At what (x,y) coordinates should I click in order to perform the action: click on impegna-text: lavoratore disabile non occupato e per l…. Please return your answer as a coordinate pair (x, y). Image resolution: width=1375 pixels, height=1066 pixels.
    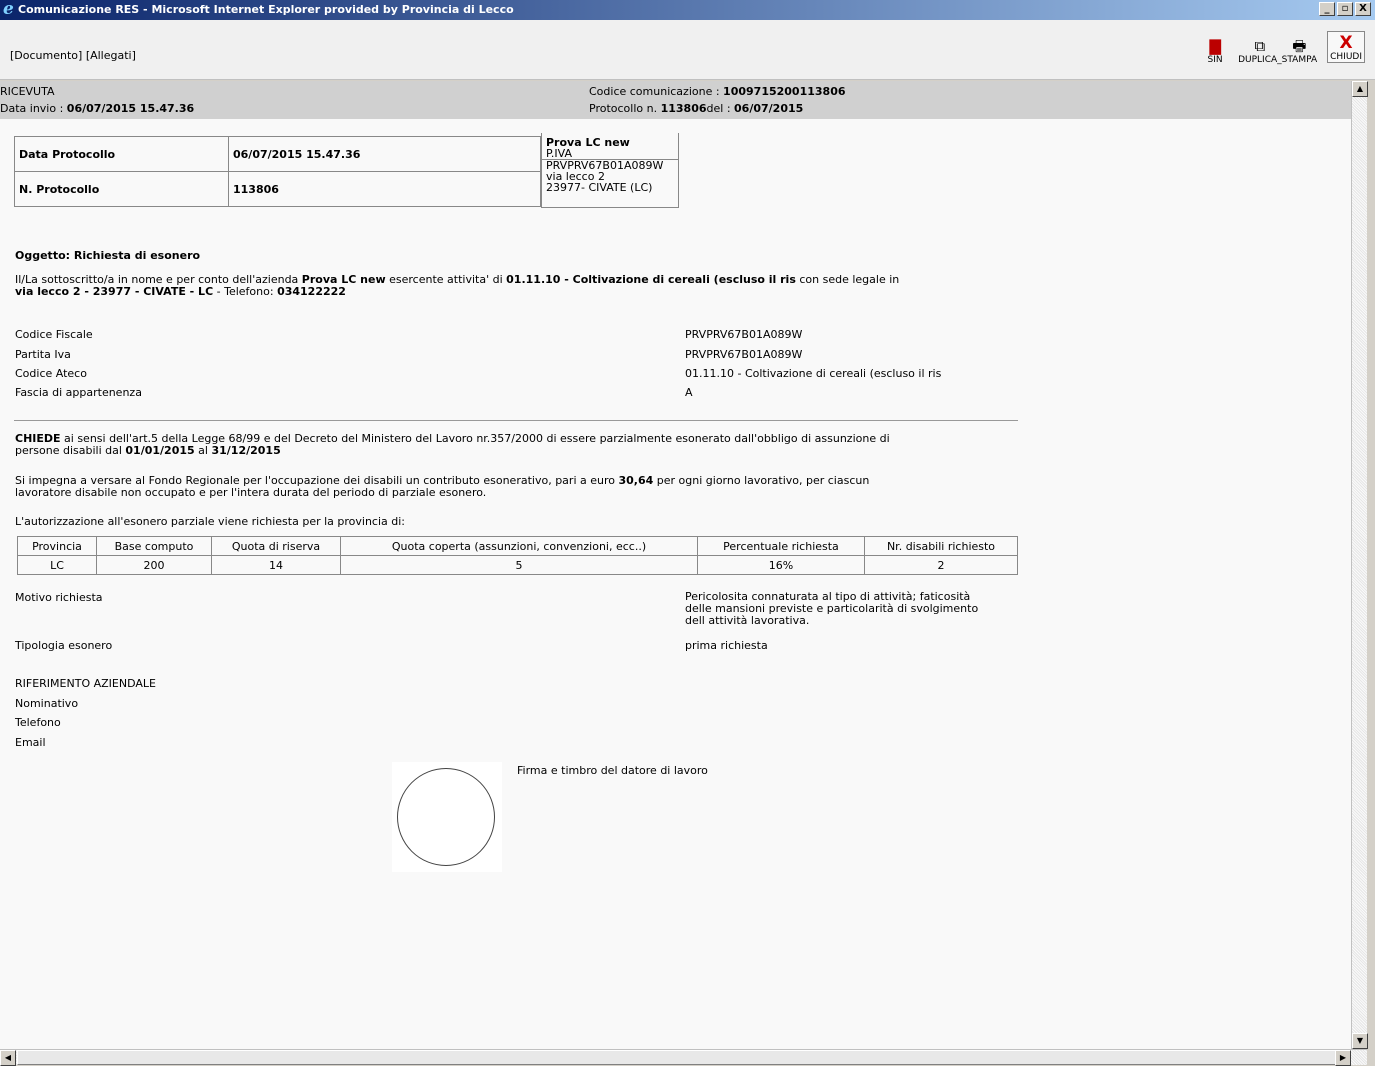
    Looking at the image, I should click on (251, 492).